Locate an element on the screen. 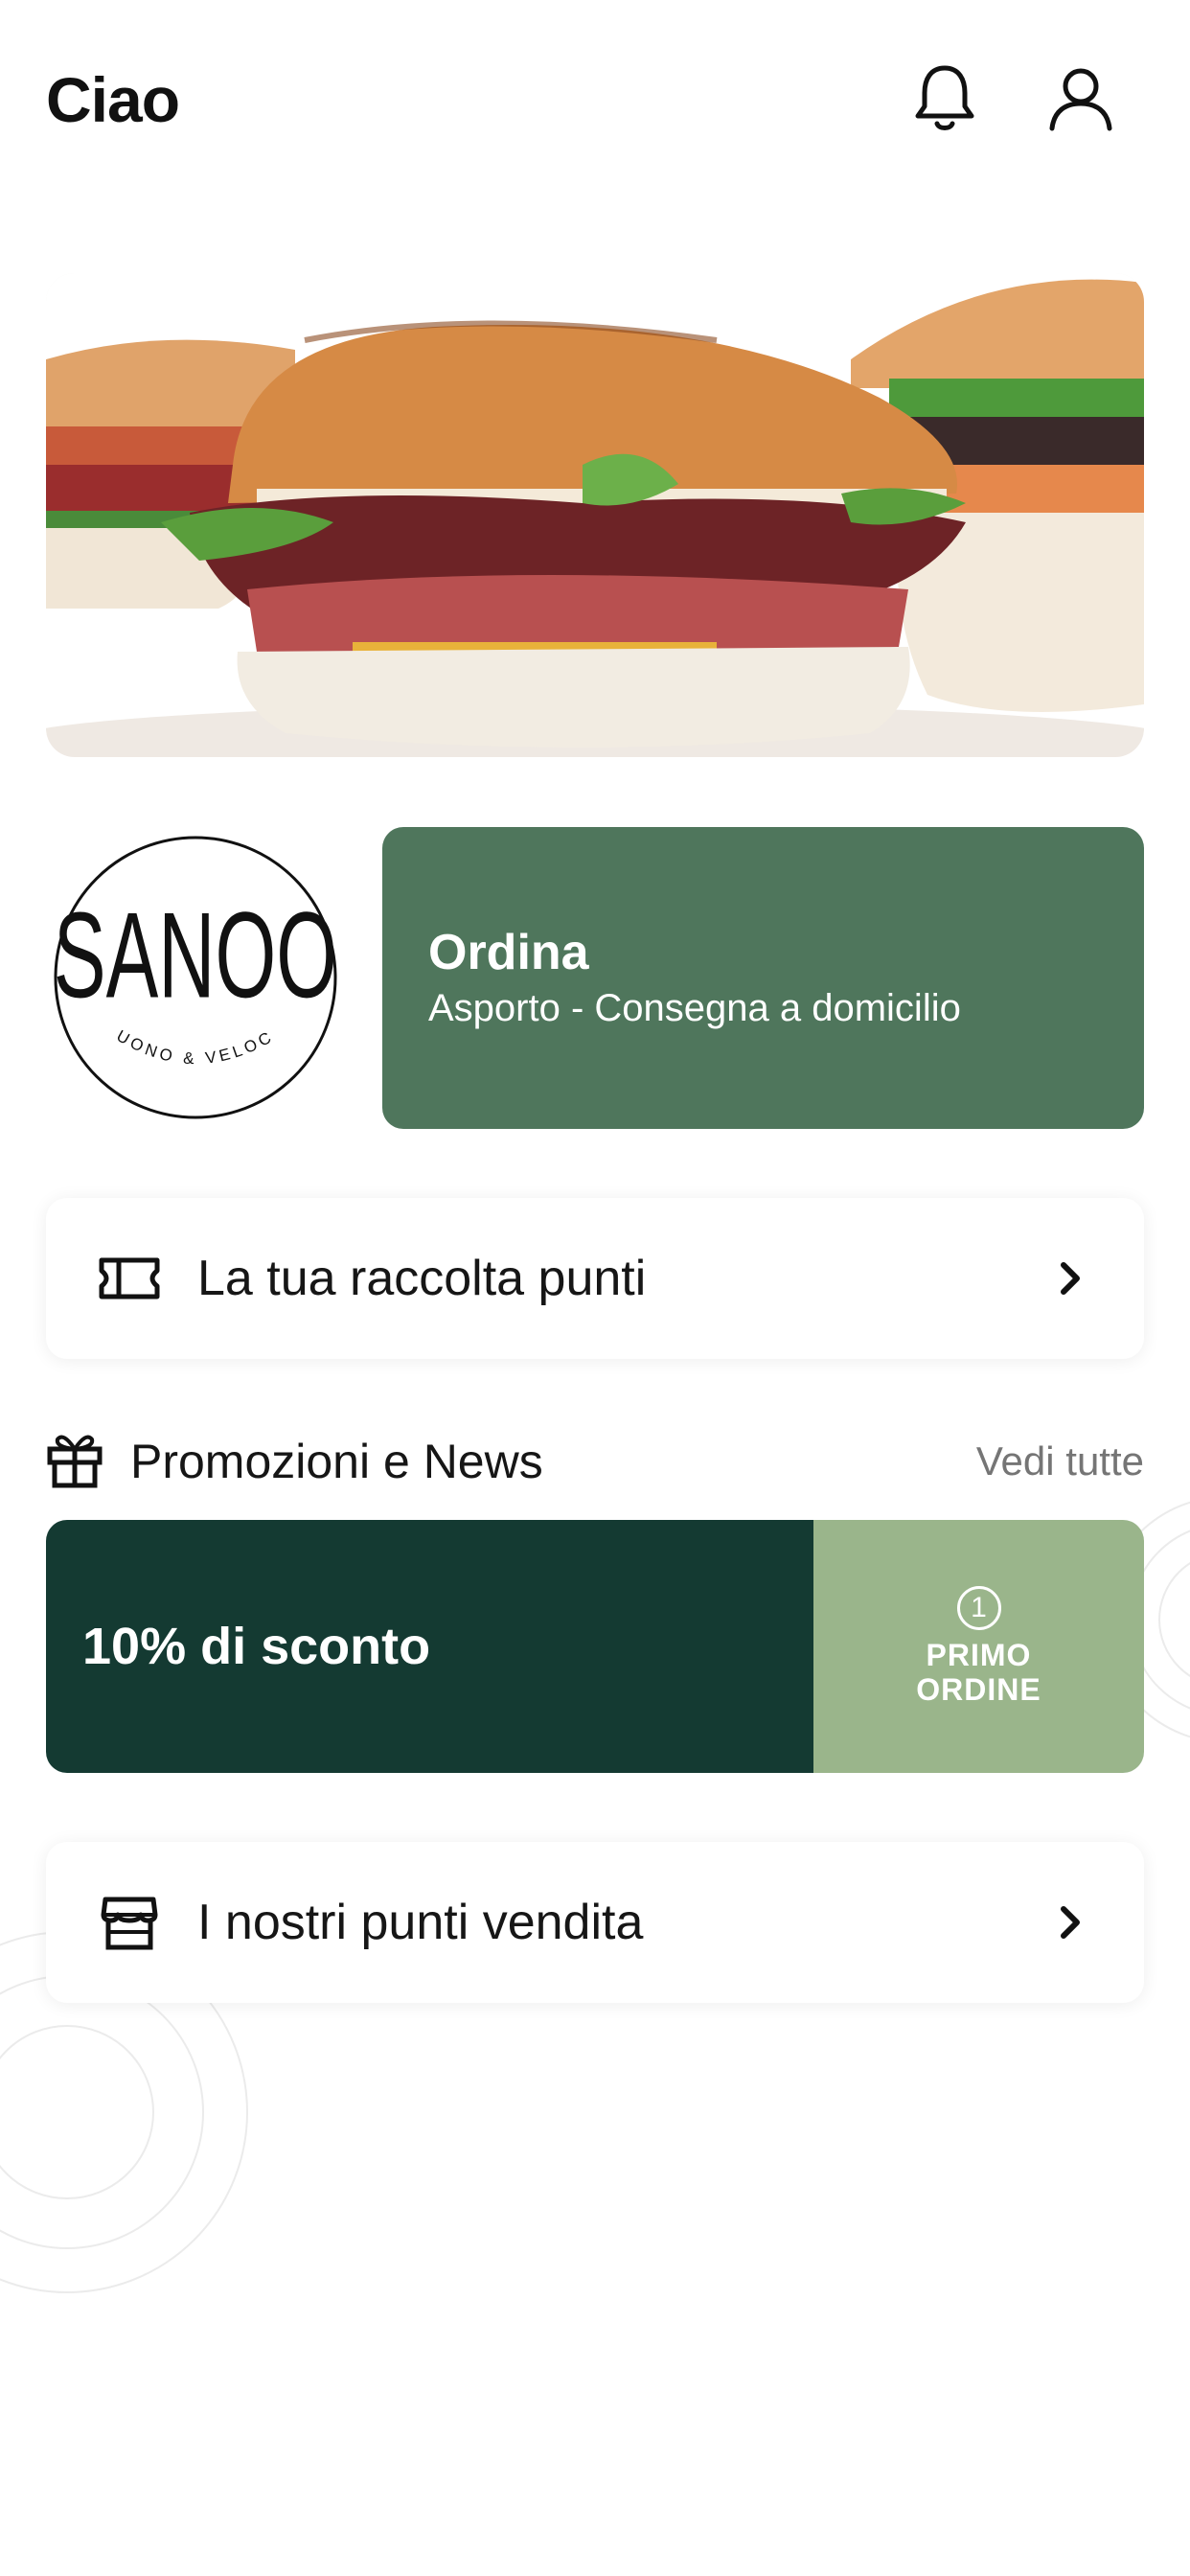  brand-logo: SANOO BUONO & VELOCE is located at coordinates (191, 970).